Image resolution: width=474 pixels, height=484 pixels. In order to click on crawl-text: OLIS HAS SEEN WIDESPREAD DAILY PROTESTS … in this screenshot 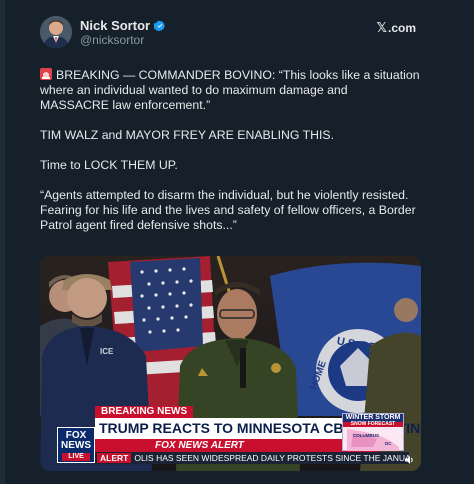, I will do `click(271, 458)`.